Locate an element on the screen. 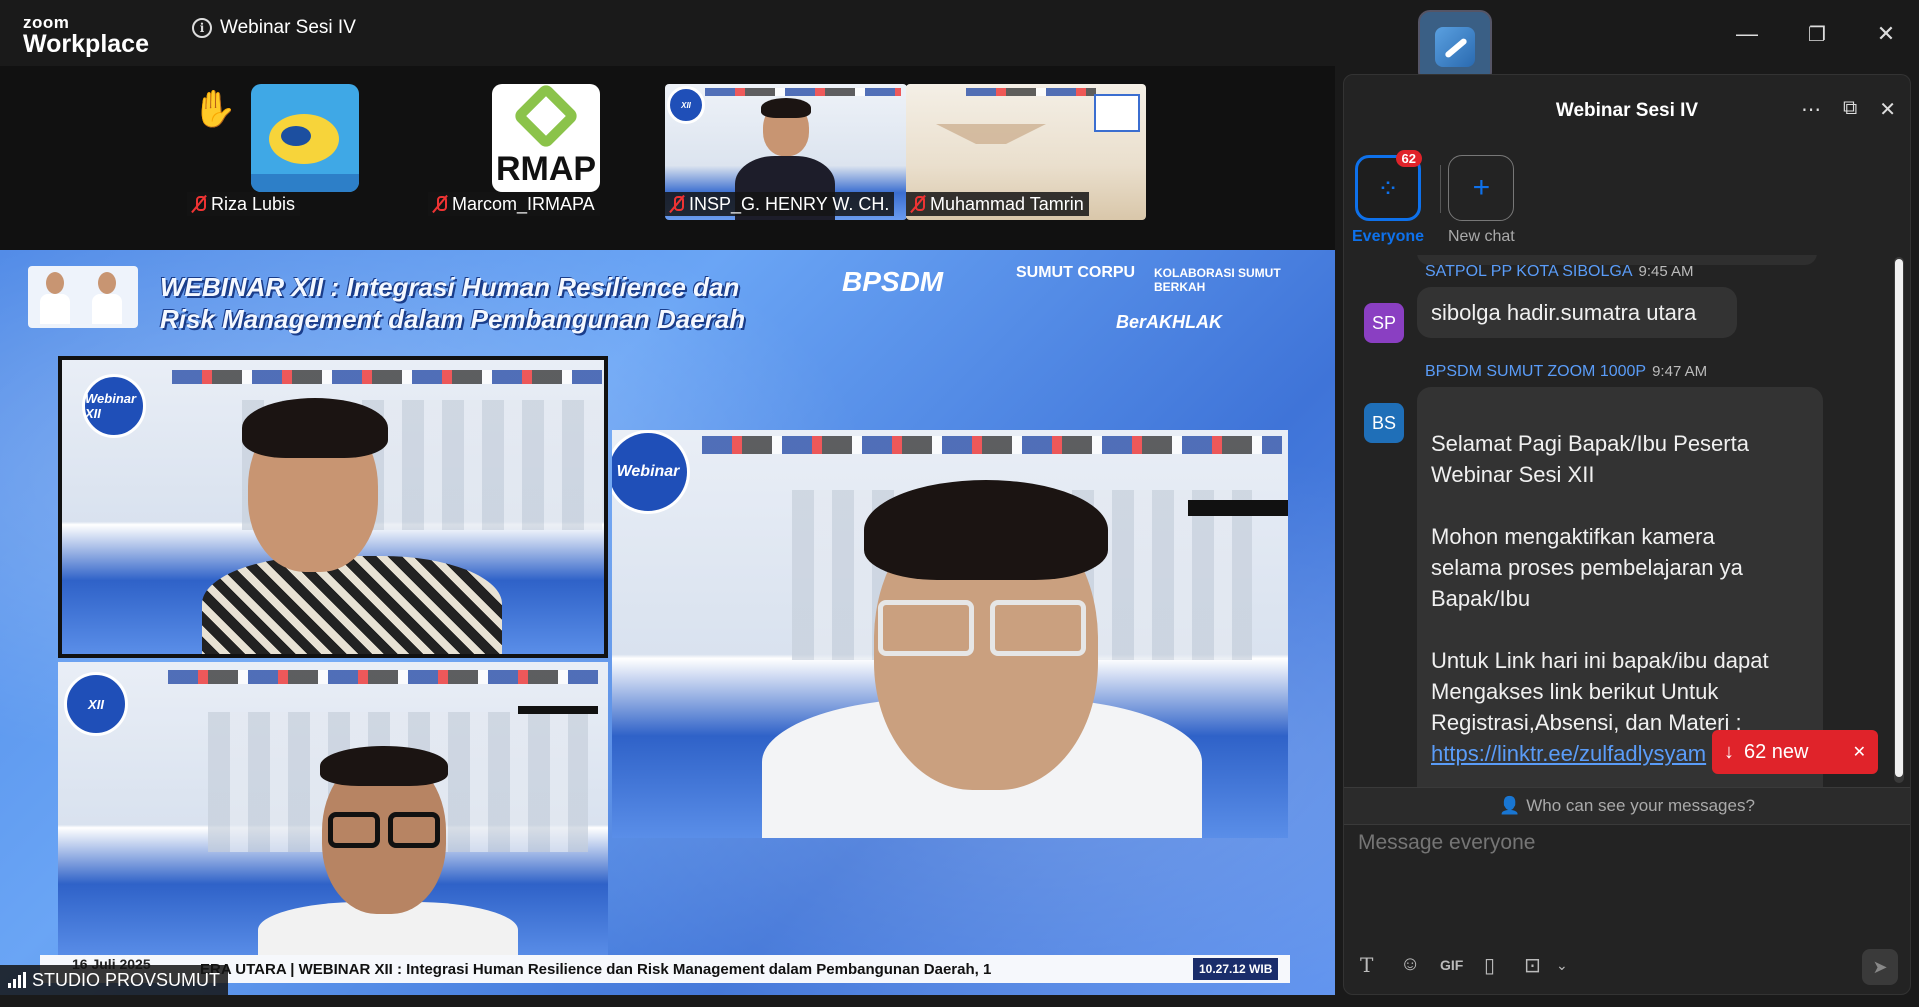 The height and width of the screenshot is (1007, 1919). compose-toolbar: T ☺ GIF ▯ ⊡ ⌄ ➤ is located at coordinates (1627, 965).